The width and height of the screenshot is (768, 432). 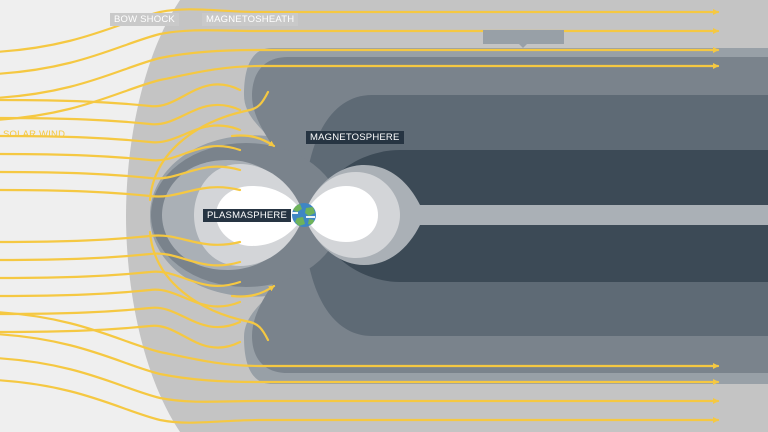 I want to click on magnetosphere-label: MAGNETOSPHERE, so click(x=355, y=137).